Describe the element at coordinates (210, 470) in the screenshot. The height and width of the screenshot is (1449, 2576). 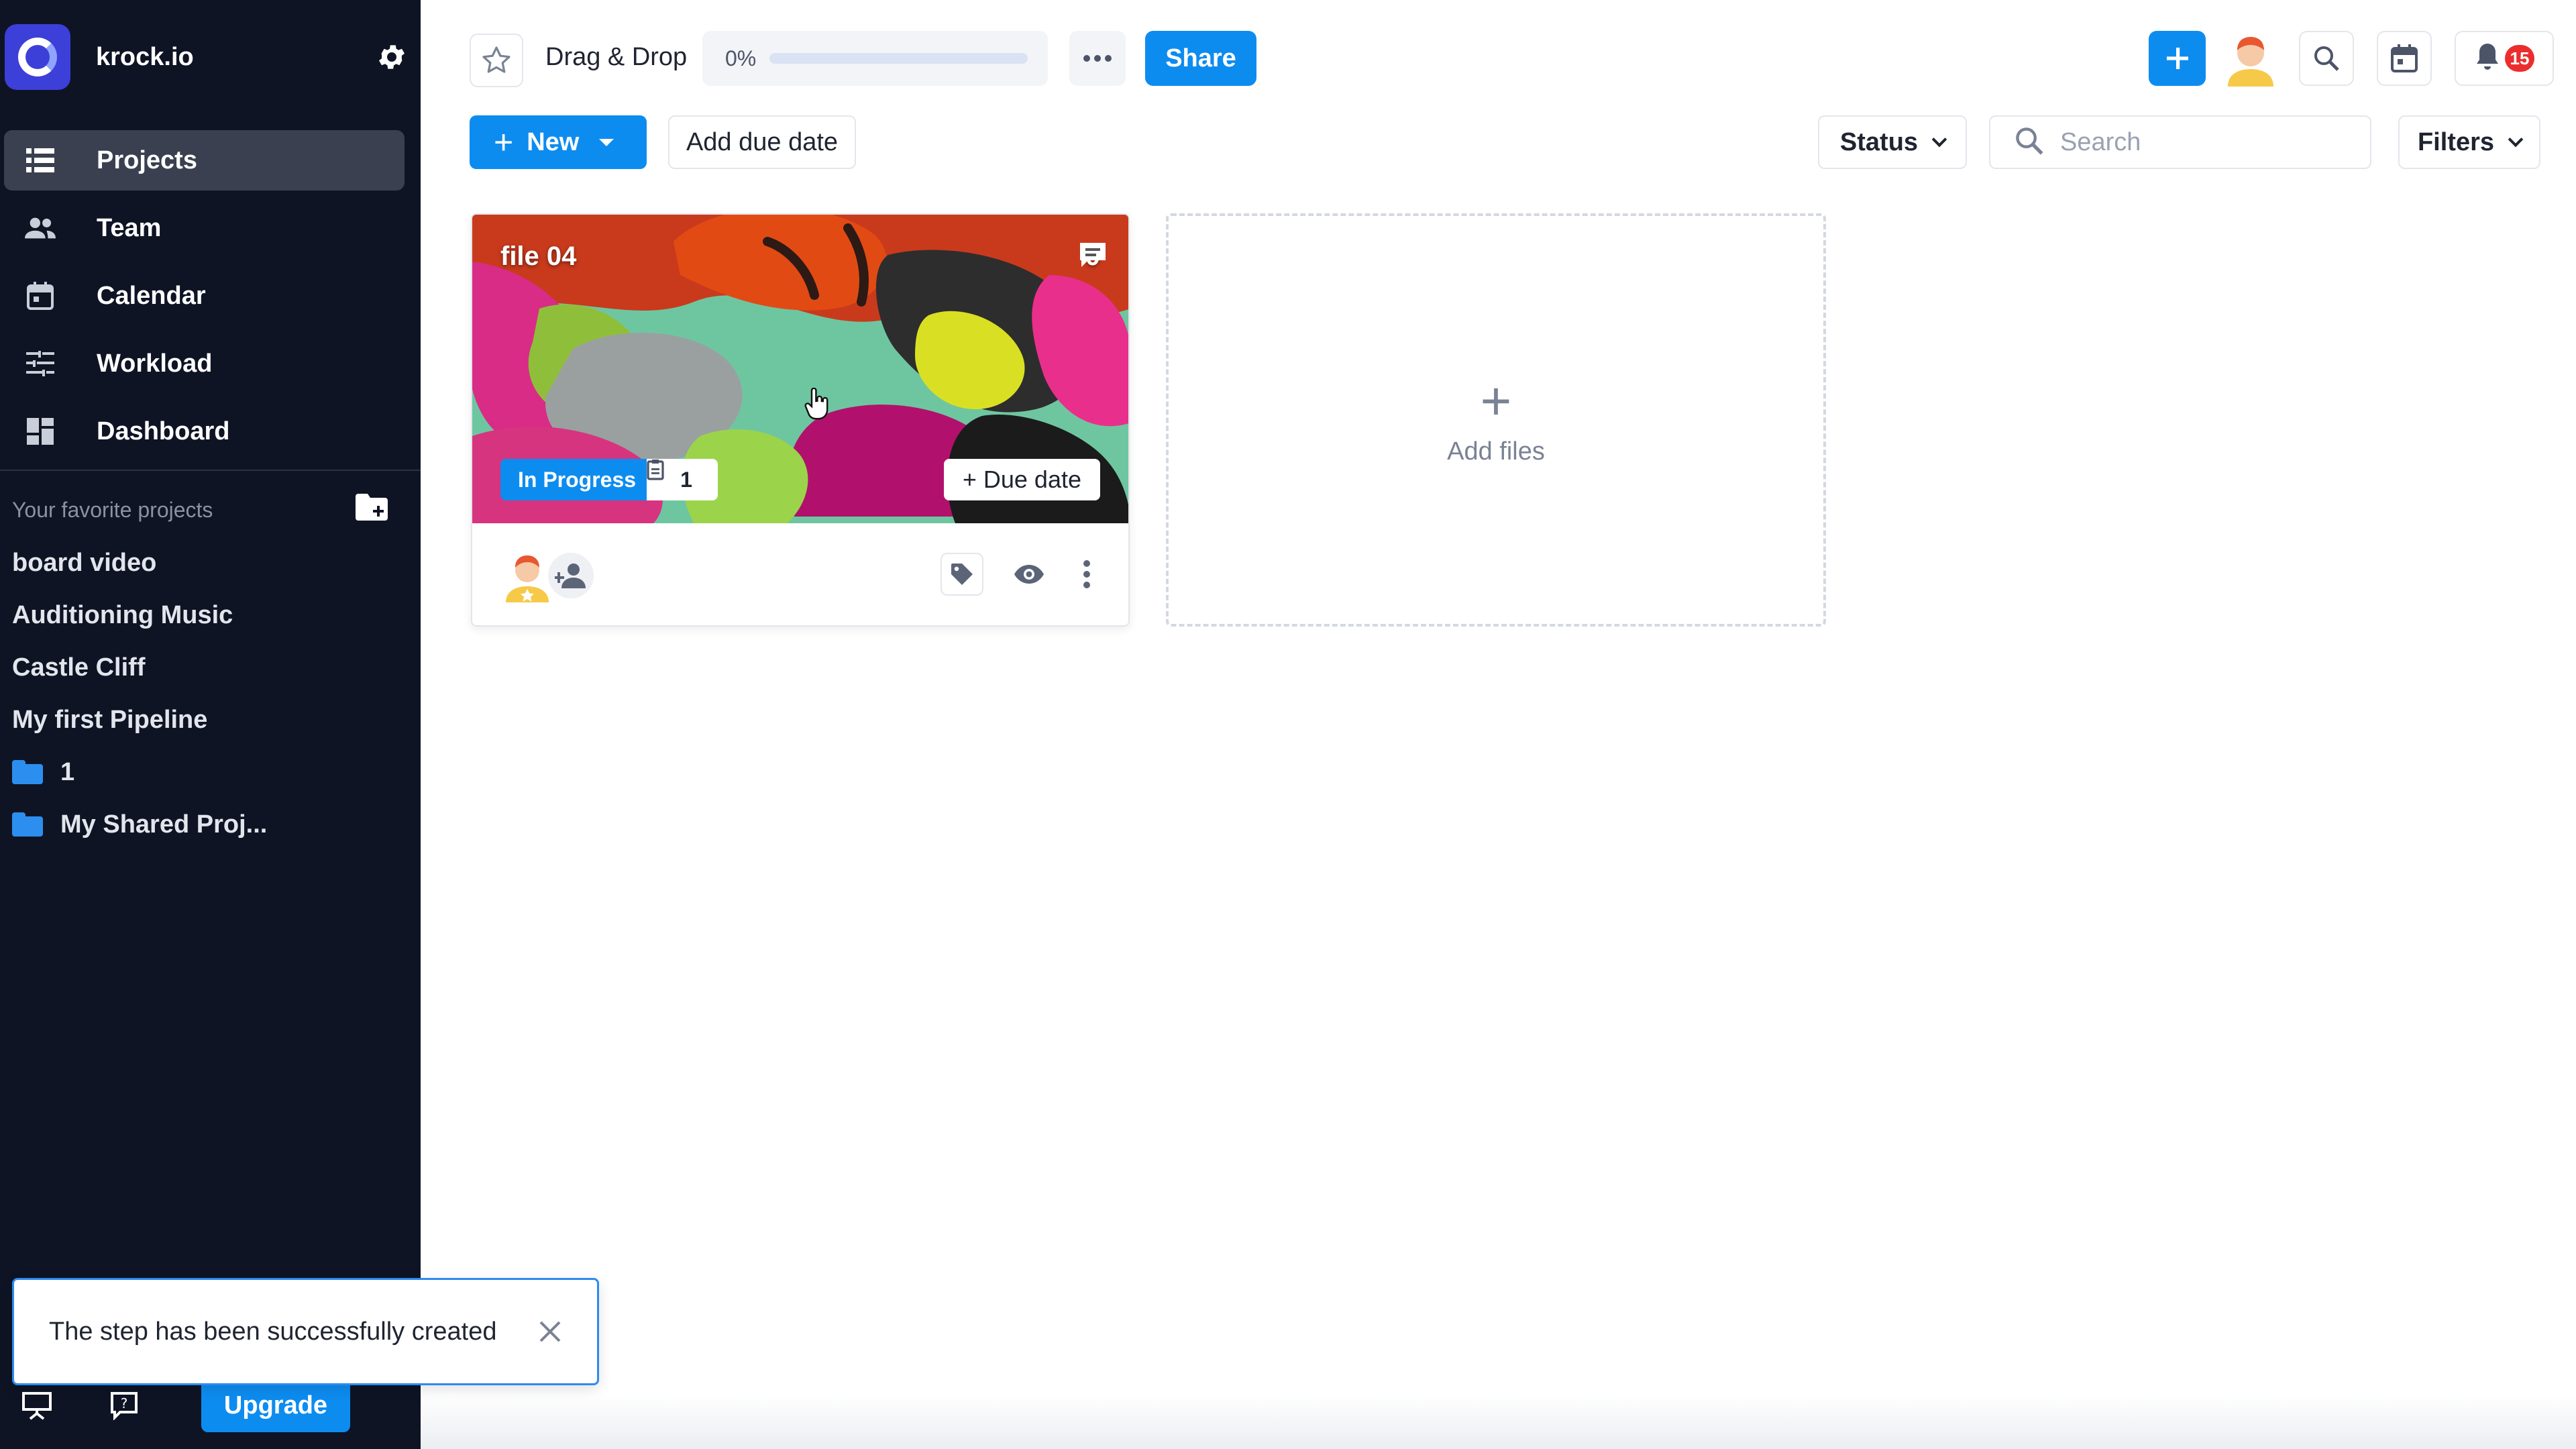
I see `sidebar-divider` at that location.